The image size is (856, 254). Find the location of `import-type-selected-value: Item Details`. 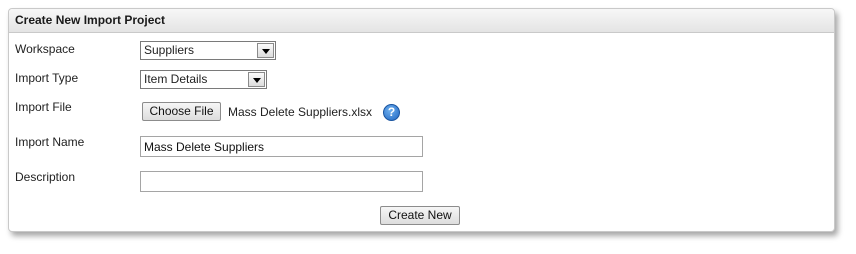

import-type-selected-value: Item Details is located at coordinates (176, 79).